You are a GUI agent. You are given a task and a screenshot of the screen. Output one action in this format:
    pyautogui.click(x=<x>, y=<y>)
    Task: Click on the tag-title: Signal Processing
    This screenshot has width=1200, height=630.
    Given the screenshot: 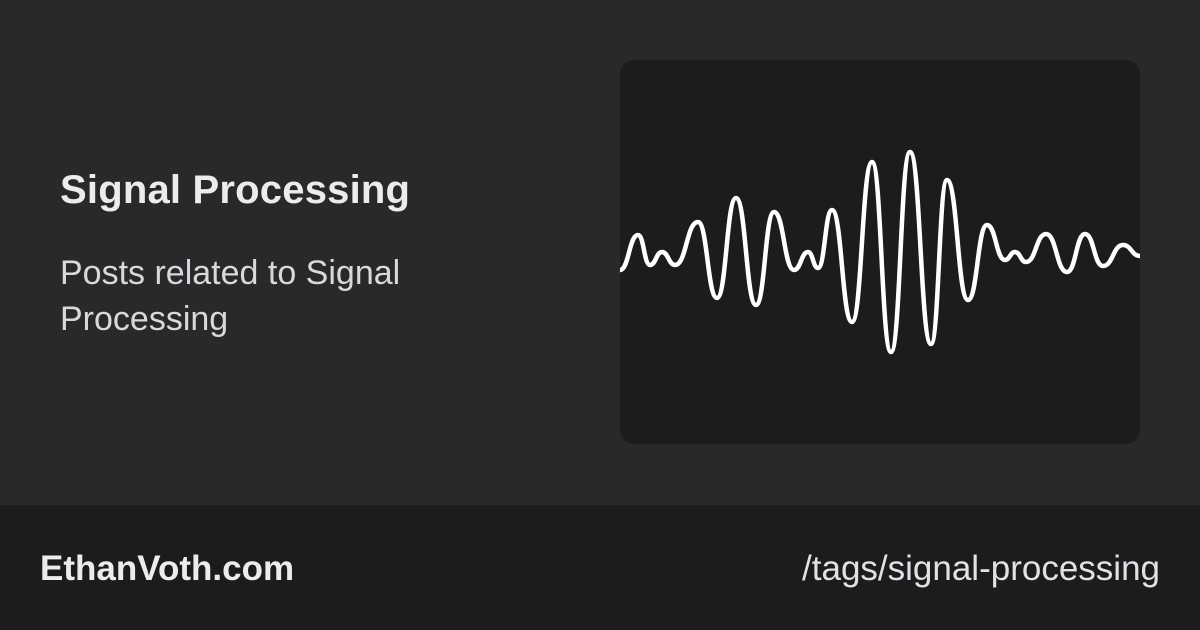 What is the action you would take?
    pyautogui.click(x=235, y=190)
    